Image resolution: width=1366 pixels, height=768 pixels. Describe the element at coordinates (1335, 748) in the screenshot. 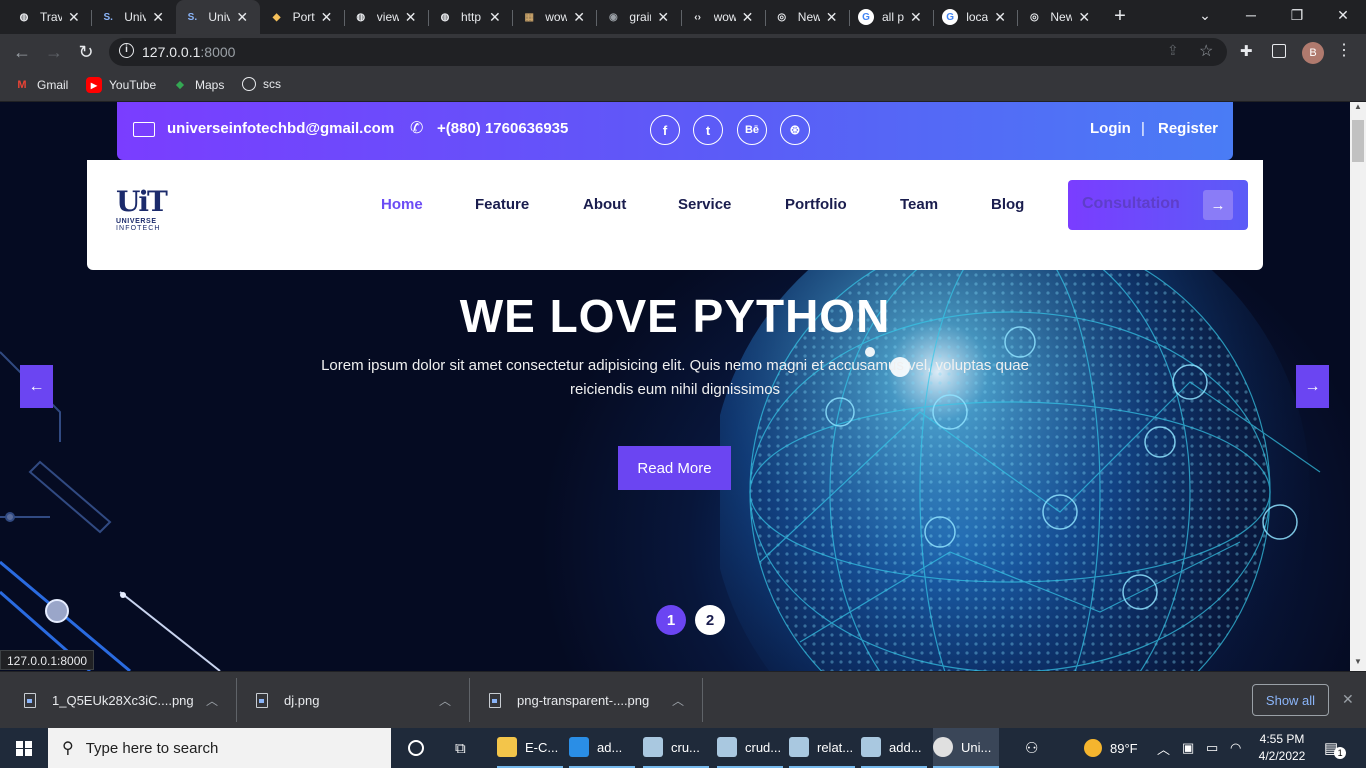

I see `notification-center-icon: ▤ 1` at that location.